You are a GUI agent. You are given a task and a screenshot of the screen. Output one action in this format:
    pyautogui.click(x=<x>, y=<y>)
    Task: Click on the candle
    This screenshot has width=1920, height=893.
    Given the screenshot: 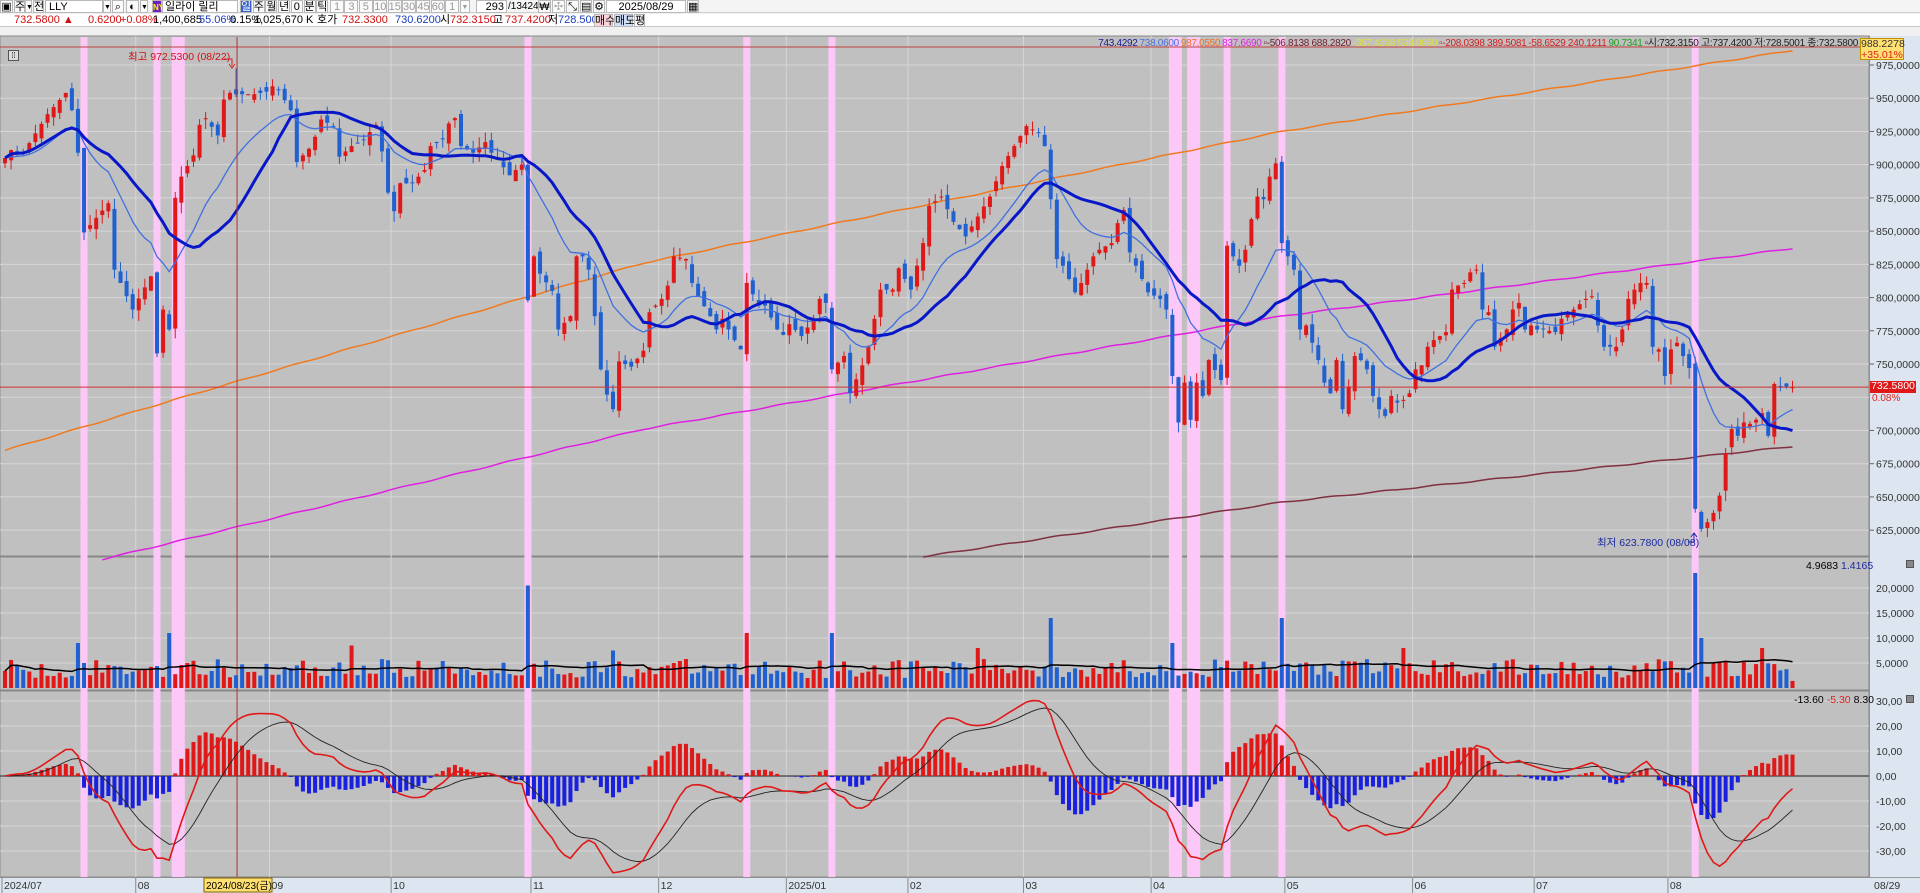 What is the action you would take?
    pyautogui.click(x=1281, y=204)
    